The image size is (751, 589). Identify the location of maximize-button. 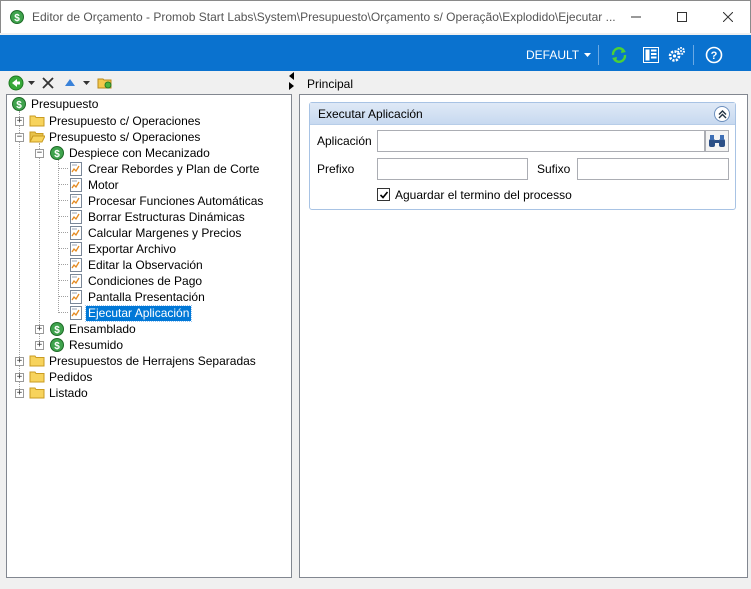
(682, 17).